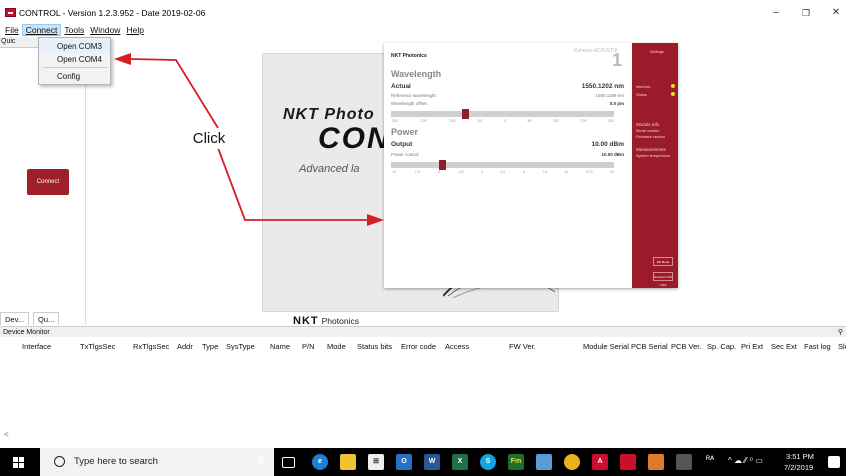 The width and height of the screenshot is (846, 476). What do you see at coordinates (336, 346) in the screenshot?
I see `column-header: Mode` at bounding box center [336, 346].